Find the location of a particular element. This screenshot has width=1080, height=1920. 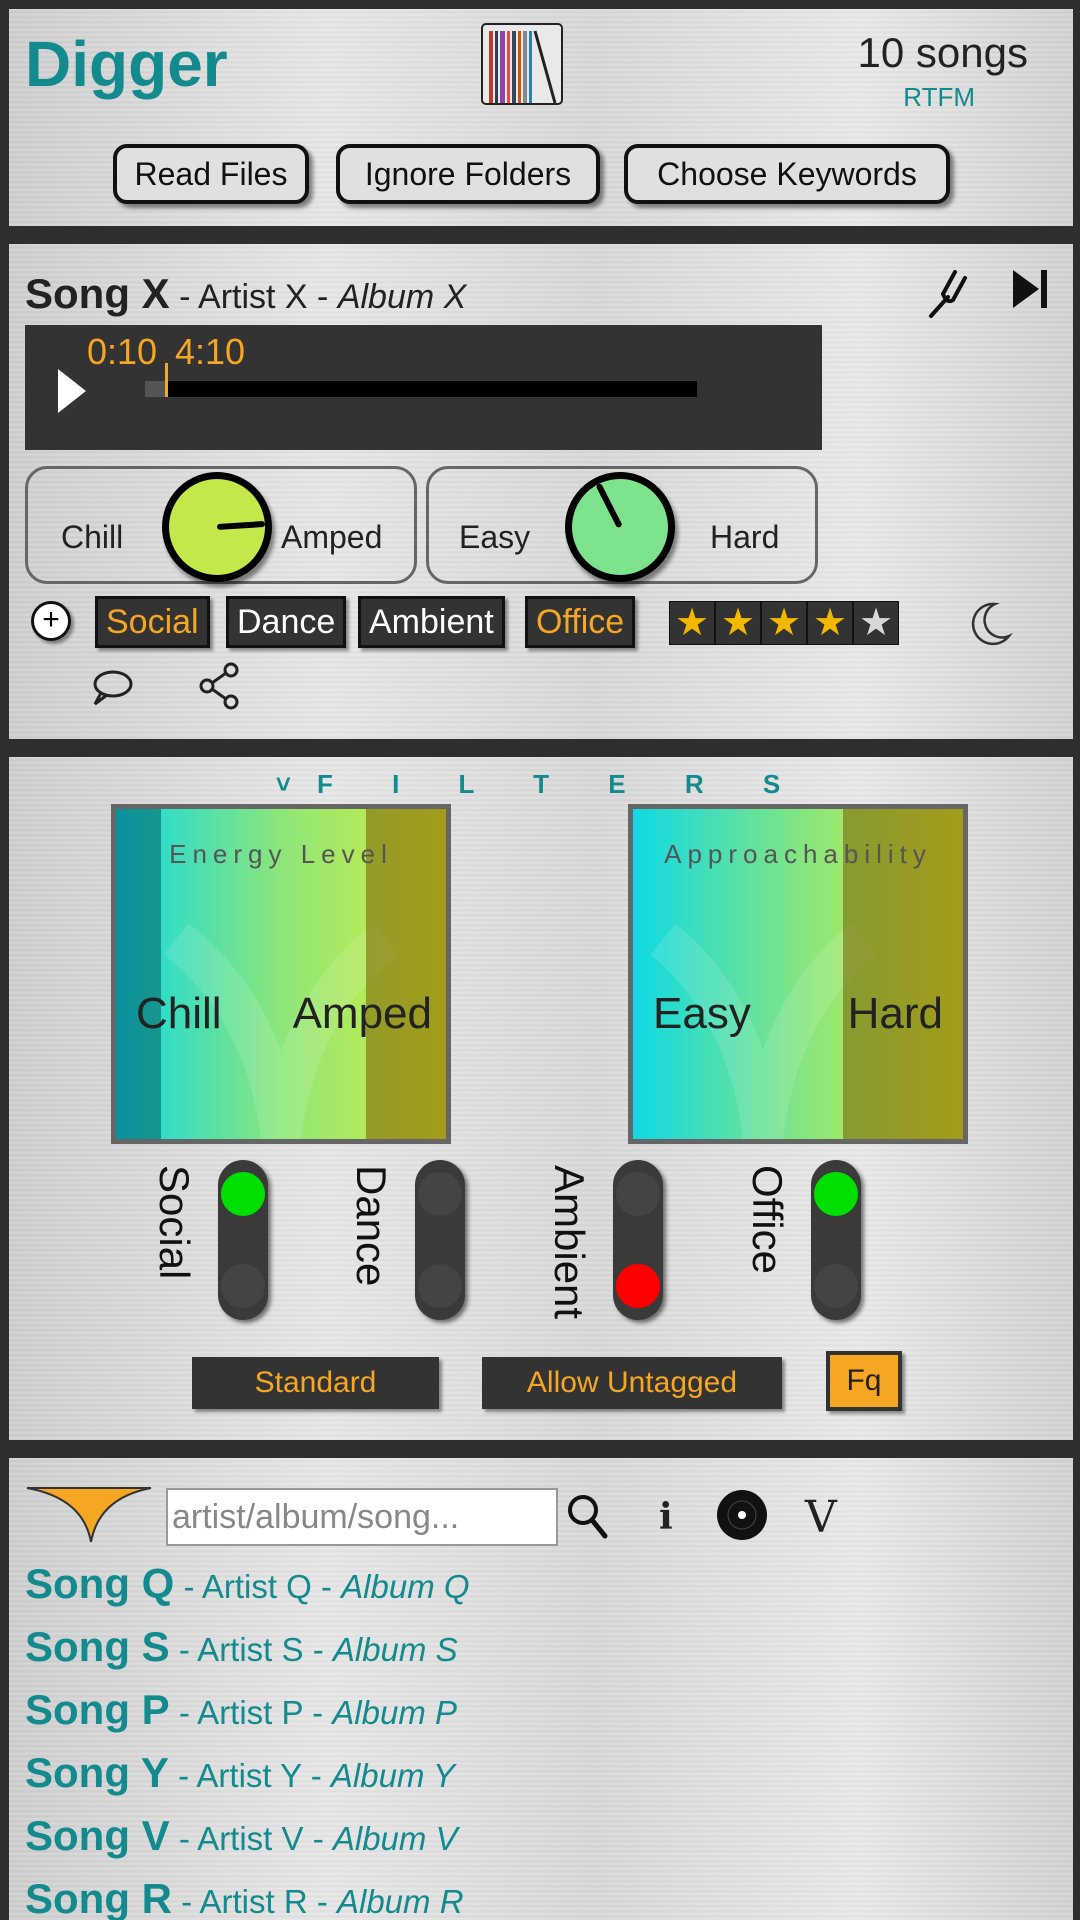

tag-social: Social is located at coordinates (152, 622).